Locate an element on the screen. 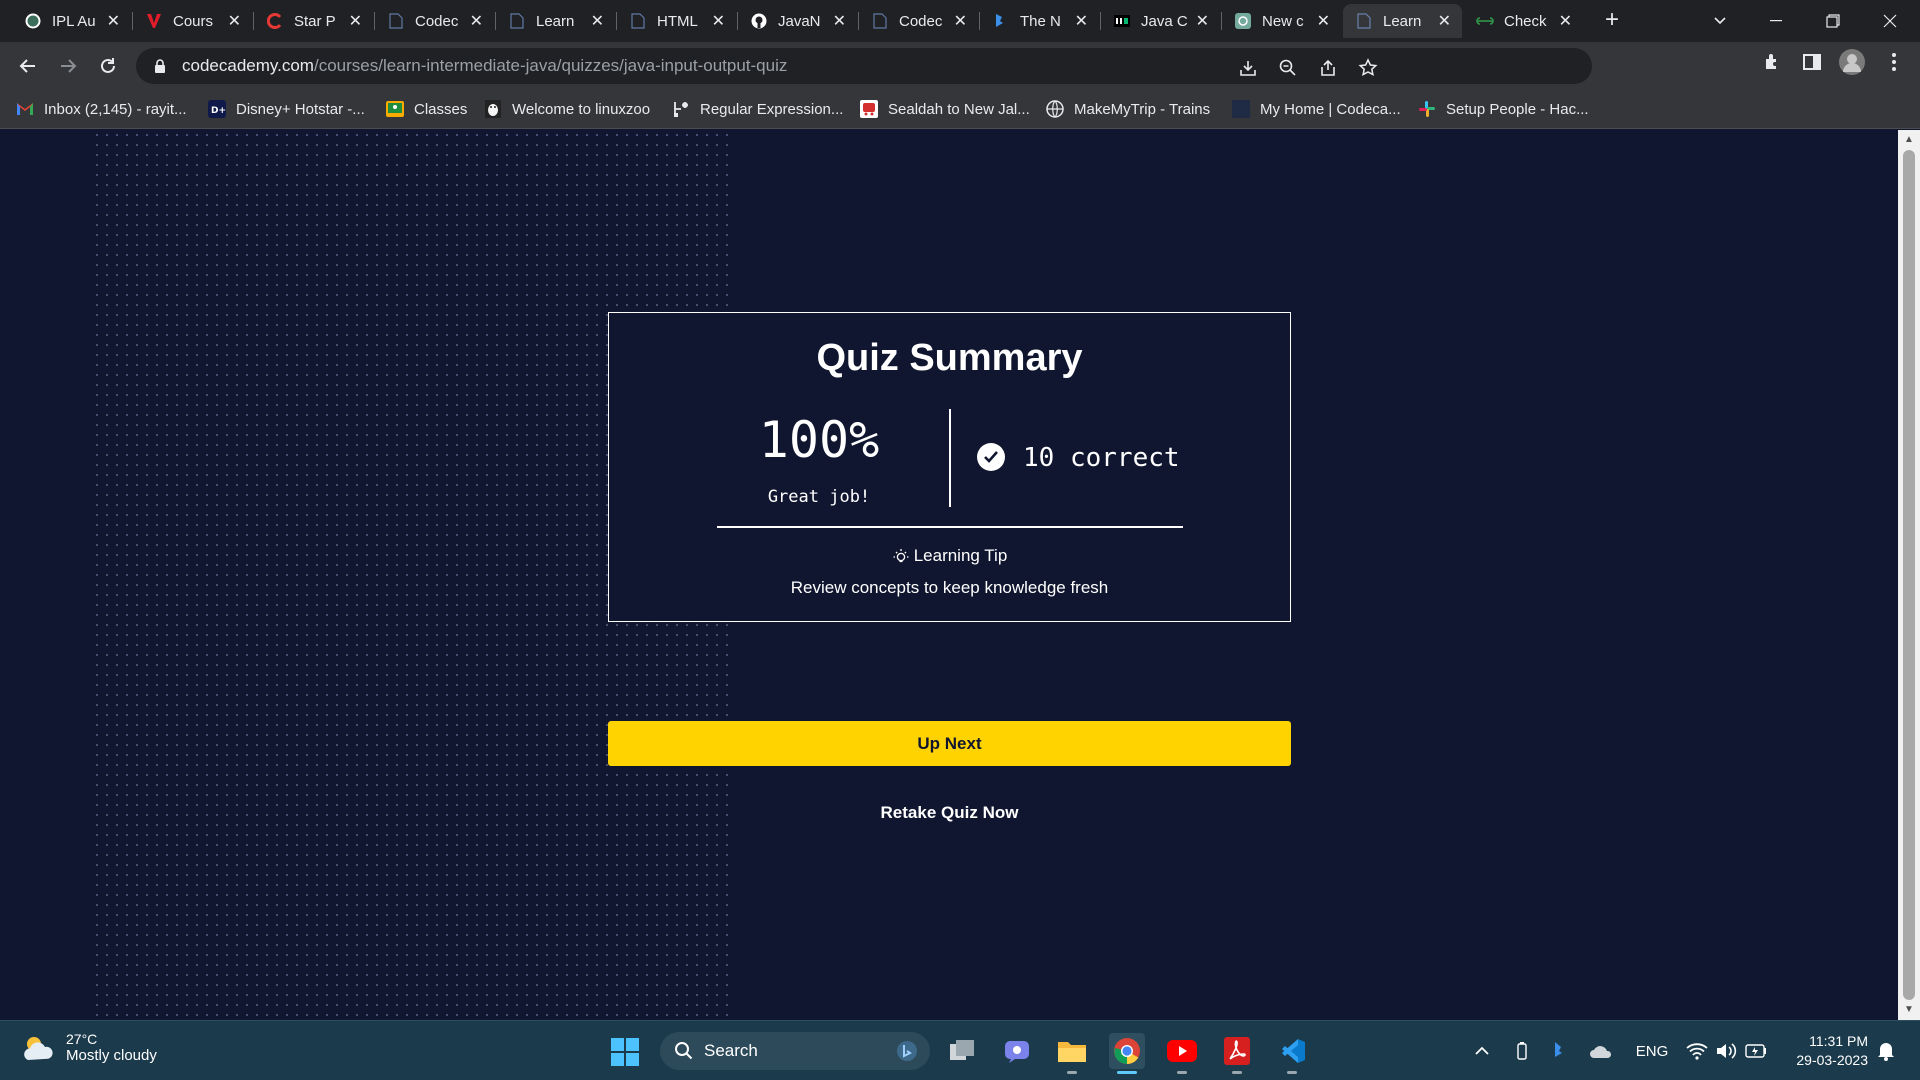 The height and width of the screenshot is (1080, 1920). forward-button is located at coordinates (68, 66).